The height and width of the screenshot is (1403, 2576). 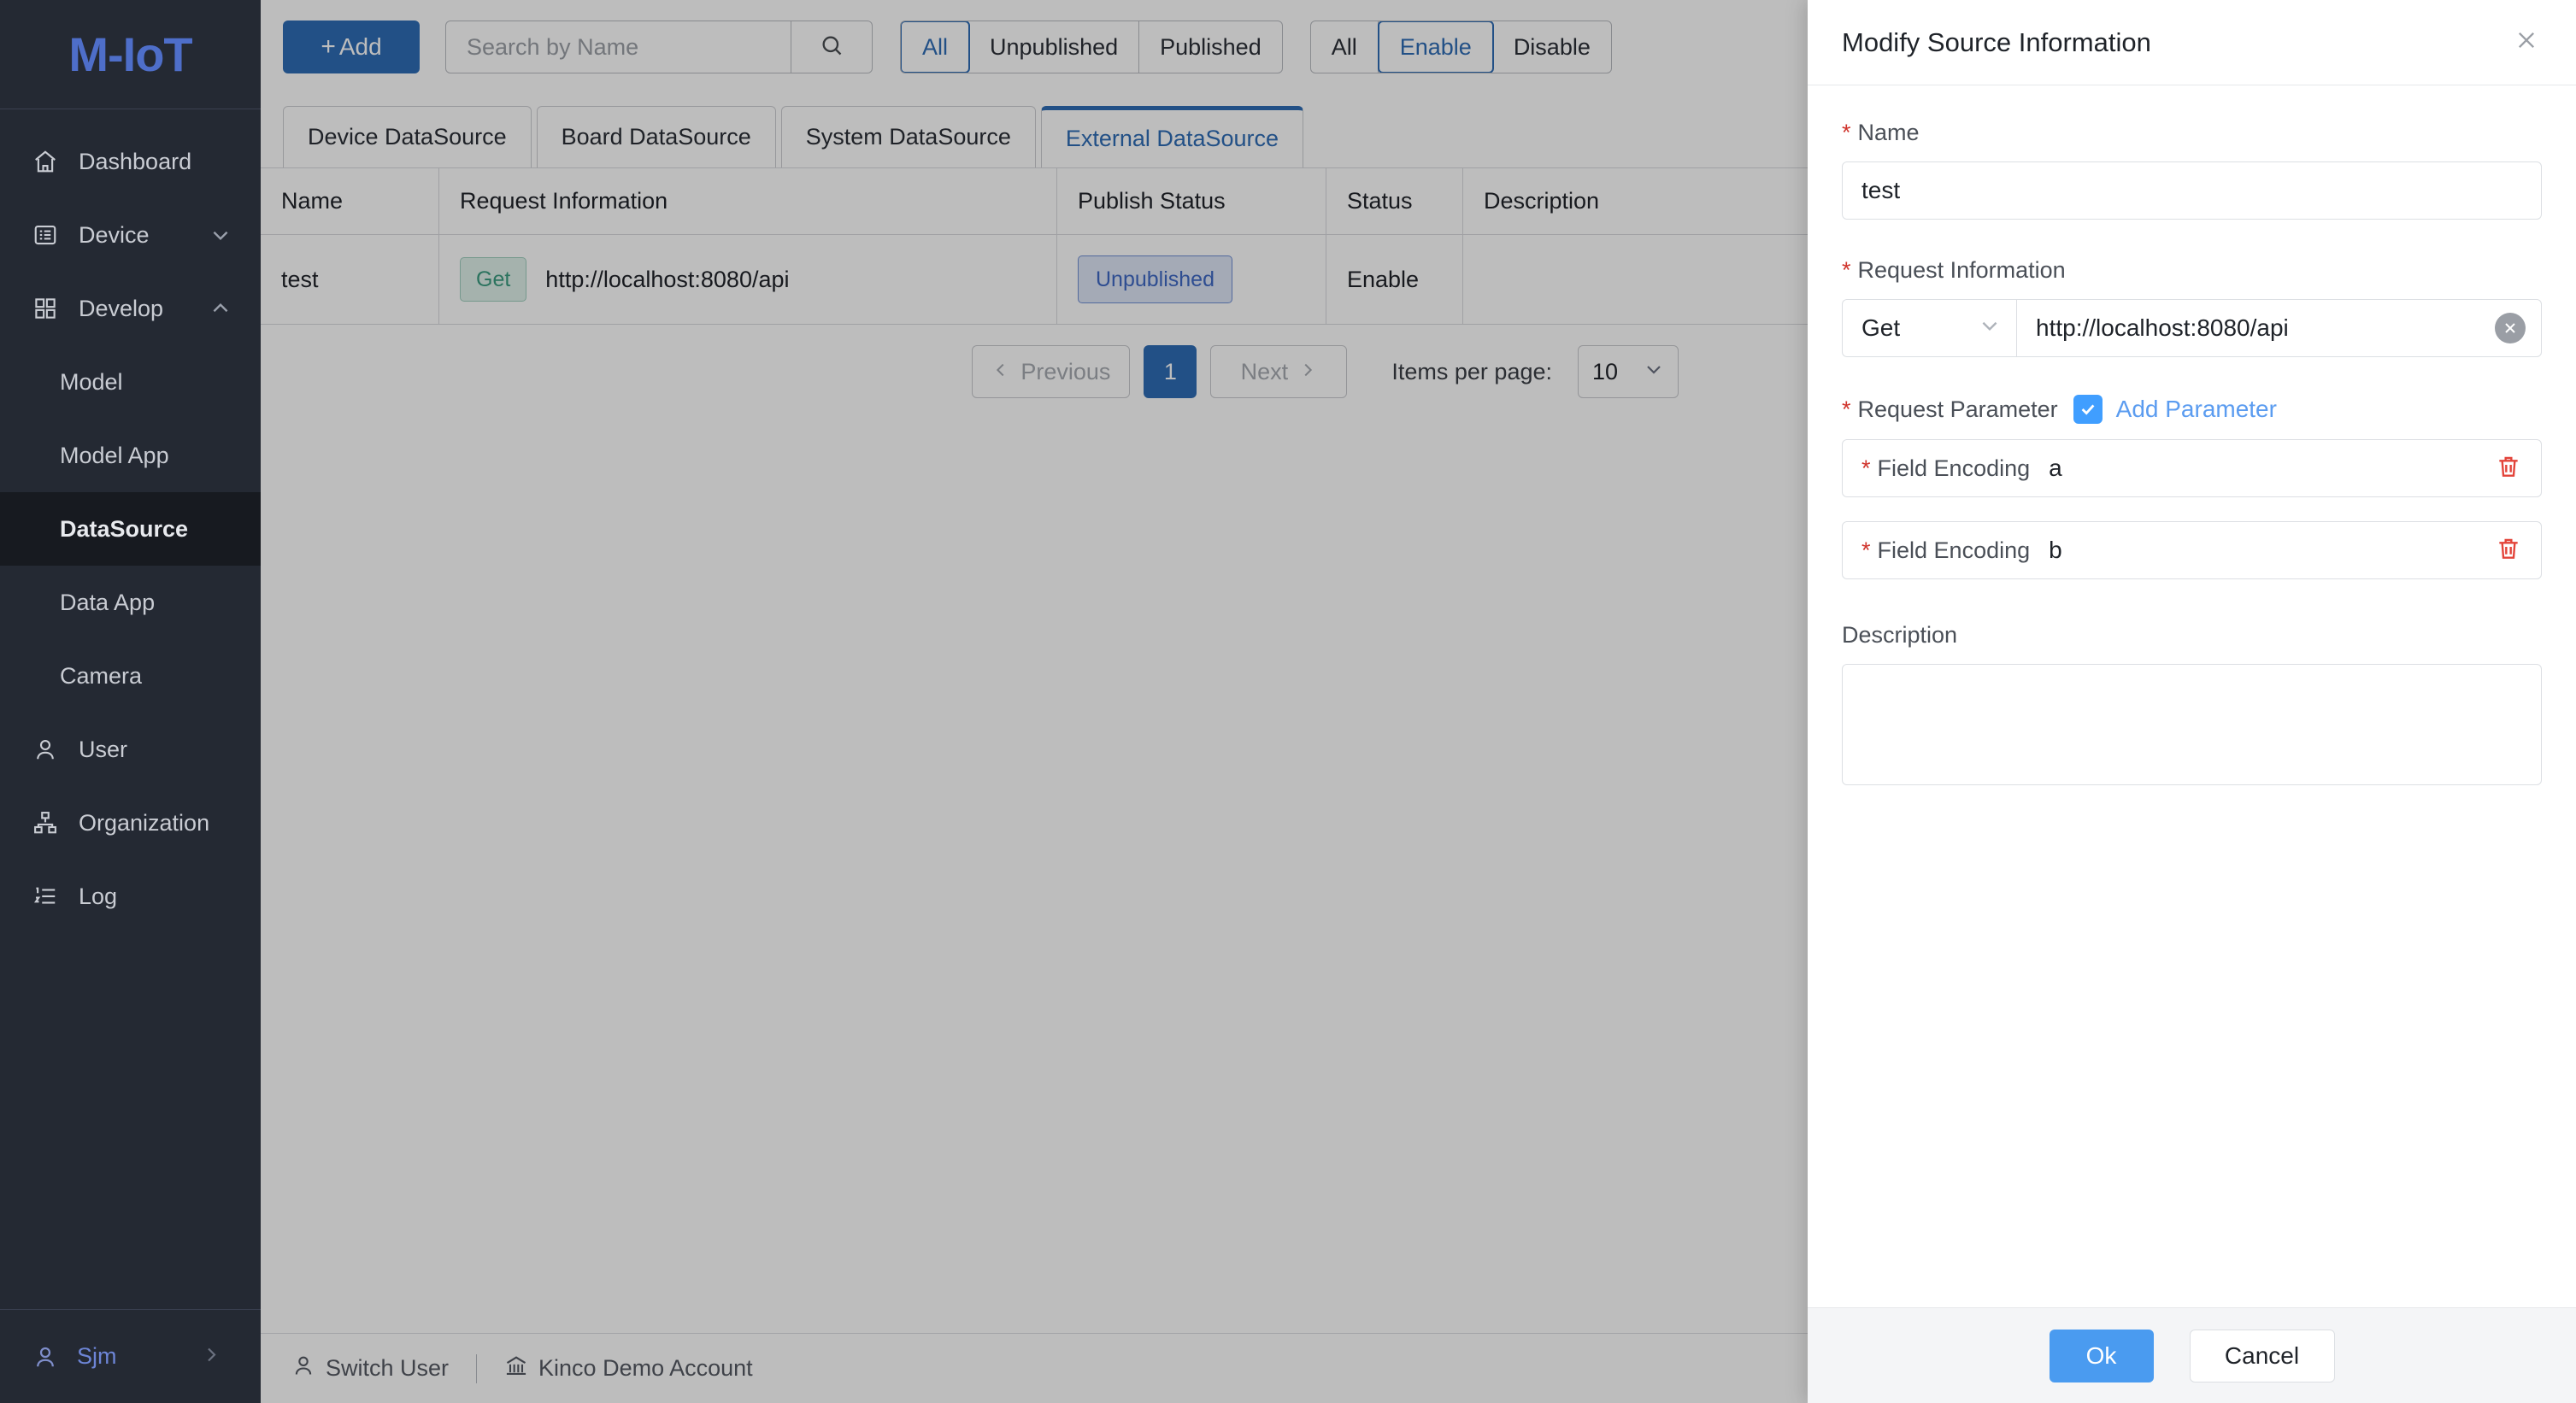 What do you see at coordinates (45, 235) in the screenshot?
I see `device-list-icon` at bounding box center [45, 235].